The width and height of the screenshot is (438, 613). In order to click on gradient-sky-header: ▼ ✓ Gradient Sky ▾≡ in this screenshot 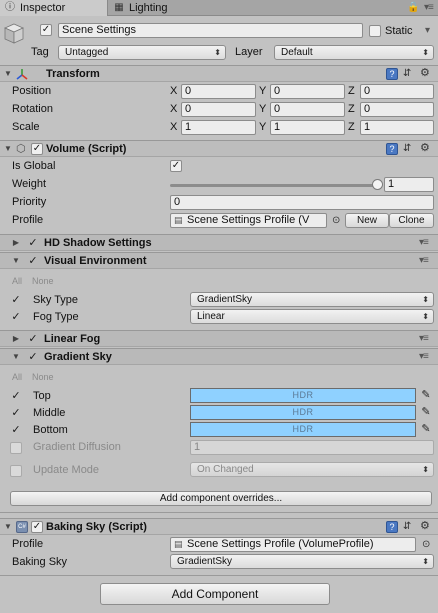, I will do `click(219, 356)`.